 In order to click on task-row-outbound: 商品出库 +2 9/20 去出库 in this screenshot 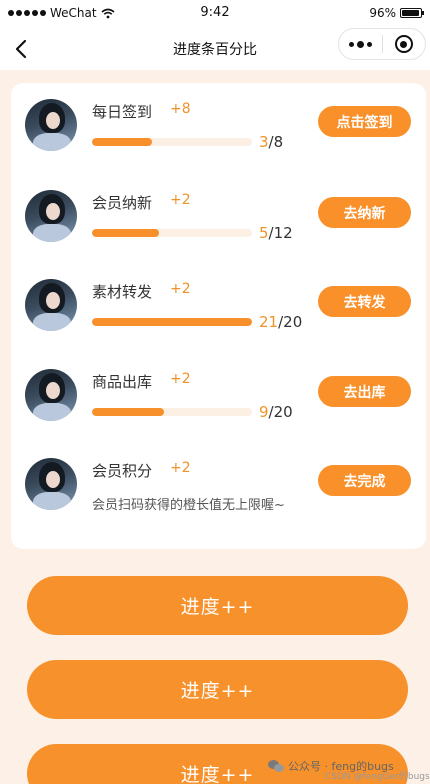, I will do `click(218, 399)`.